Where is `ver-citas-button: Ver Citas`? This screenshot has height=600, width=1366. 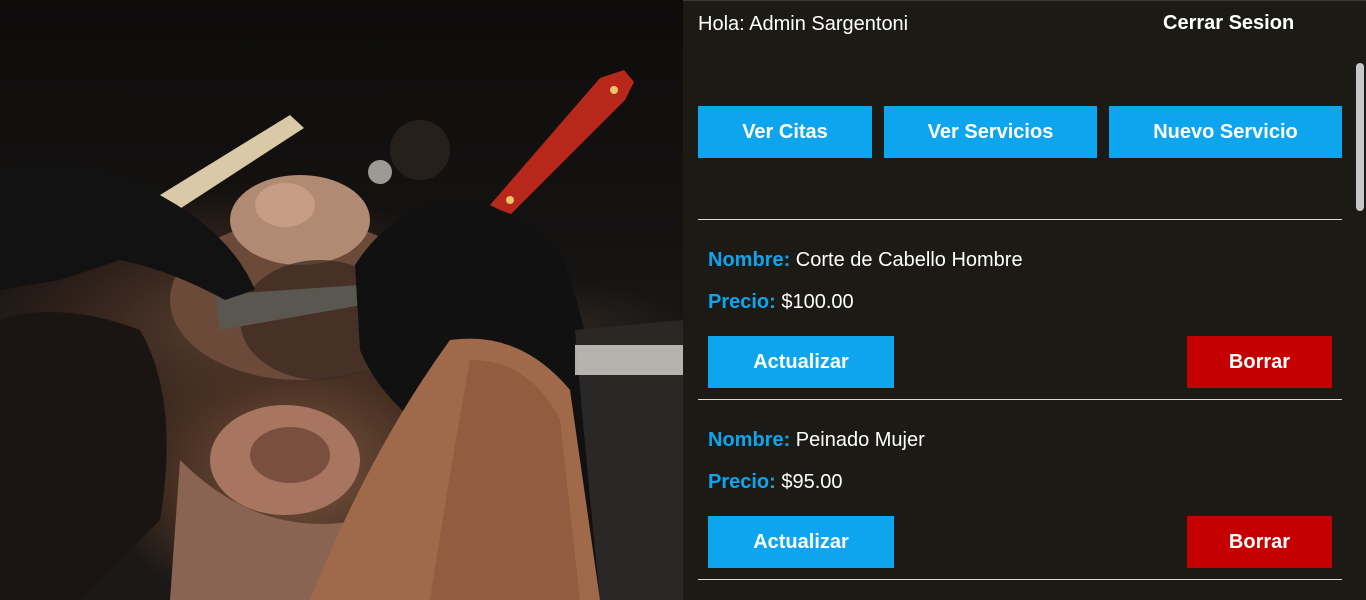 ver-citas-button: Ver Citas is located at coordinates (785, 132).